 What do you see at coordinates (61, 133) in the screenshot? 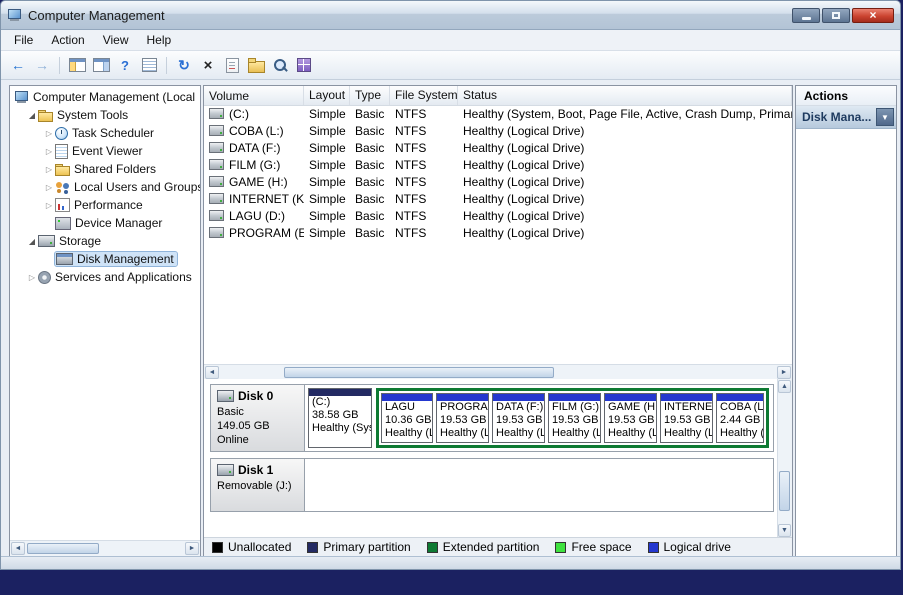
I see `task-scheduler-icon` at bounding box center [61, 133].